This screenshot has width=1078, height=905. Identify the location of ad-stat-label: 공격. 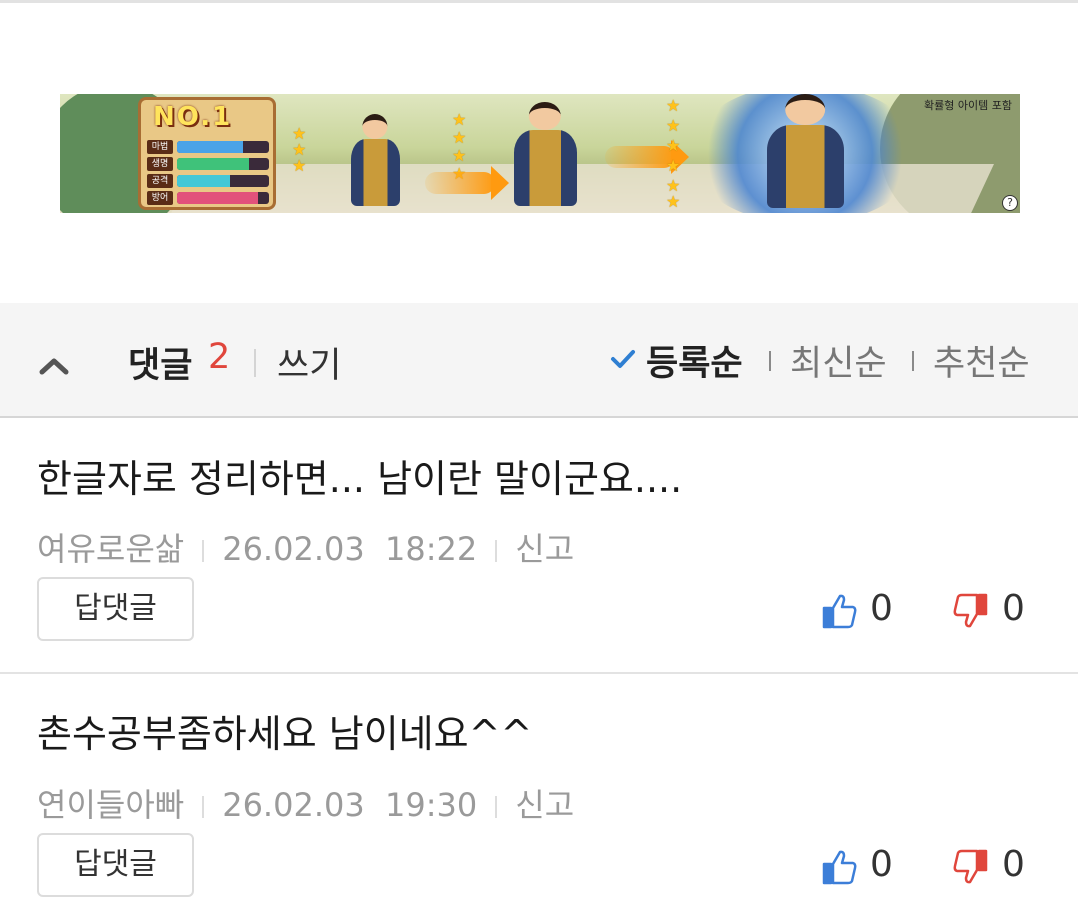
(160, 181).